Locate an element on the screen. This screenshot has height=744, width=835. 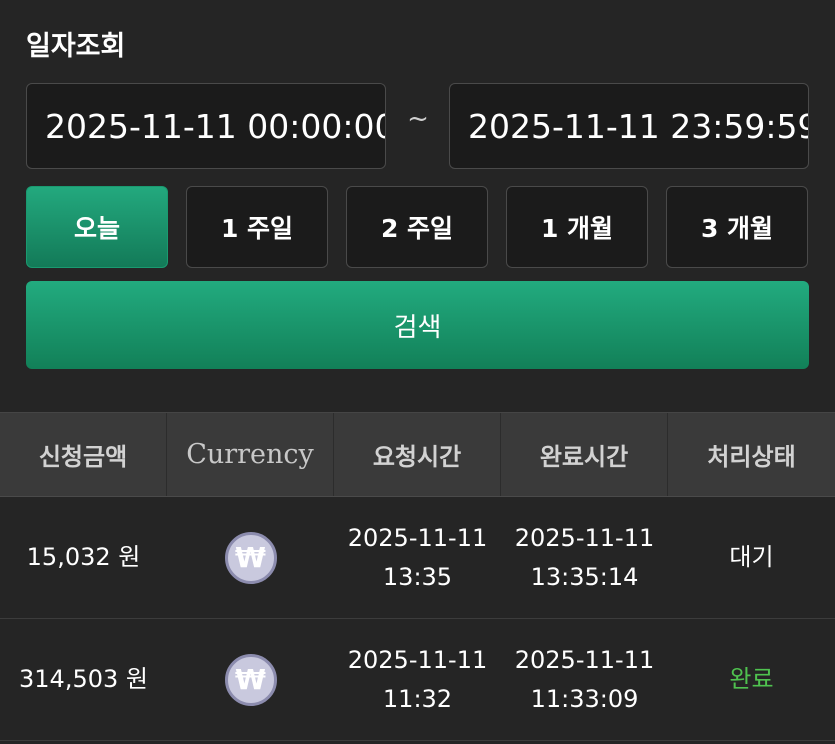
header-request-time: 요청시간 is located at coordinates (417, 454).